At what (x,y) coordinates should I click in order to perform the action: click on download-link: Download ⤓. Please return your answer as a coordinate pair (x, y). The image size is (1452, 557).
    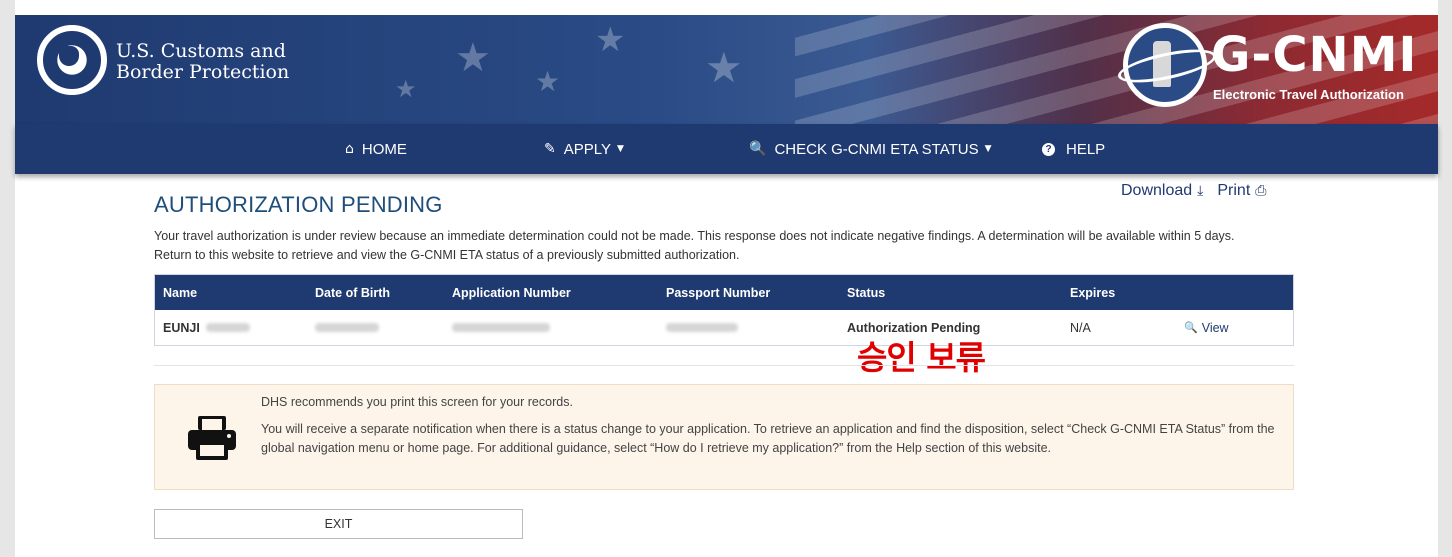
    Looking at the image, I should click on (1162, 191).